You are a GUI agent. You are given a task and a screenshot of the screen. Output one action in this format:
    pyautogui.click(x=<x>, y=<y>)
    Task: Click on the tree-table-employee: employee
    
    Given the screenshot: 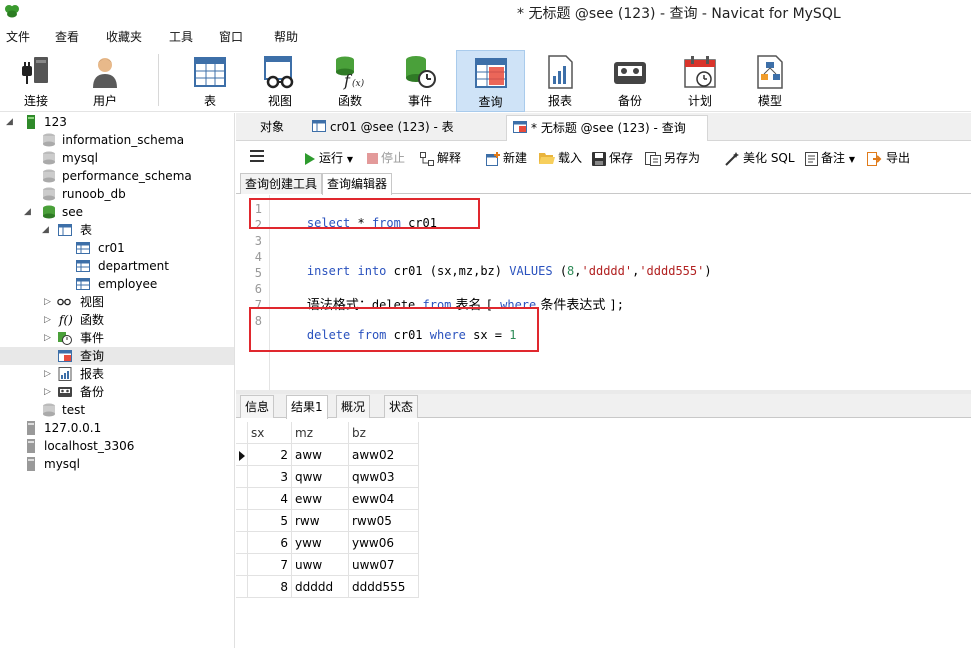 What is the action you would take?
    pyautogui.click(x=117, y=284)
    